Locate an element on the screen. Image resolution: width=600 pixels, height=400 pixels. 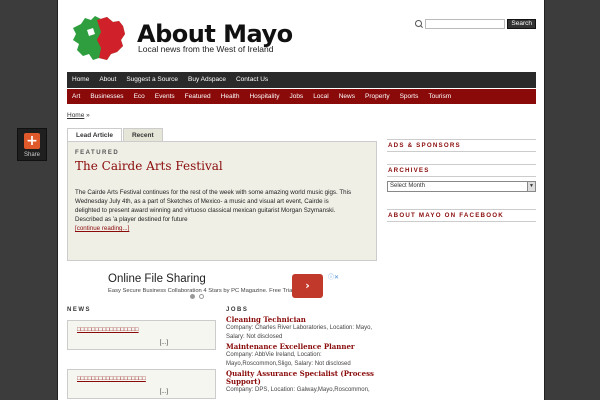
ad-title: Online File Sharing is located at coordinates (157, 279).